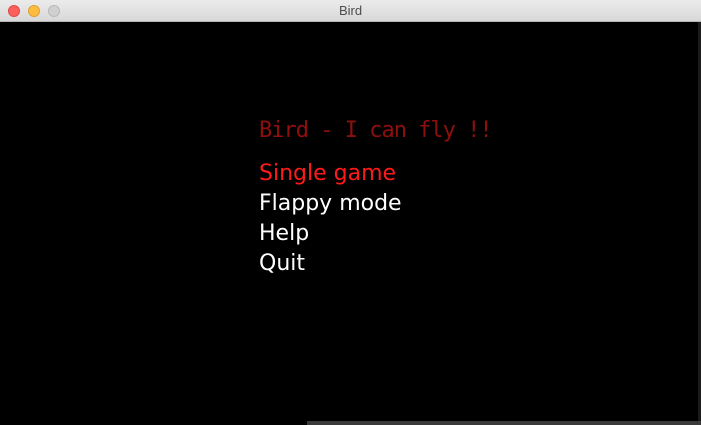 This screenshot has width=701, height=425. I want to click on window-title: Bird, so click(350, 10).